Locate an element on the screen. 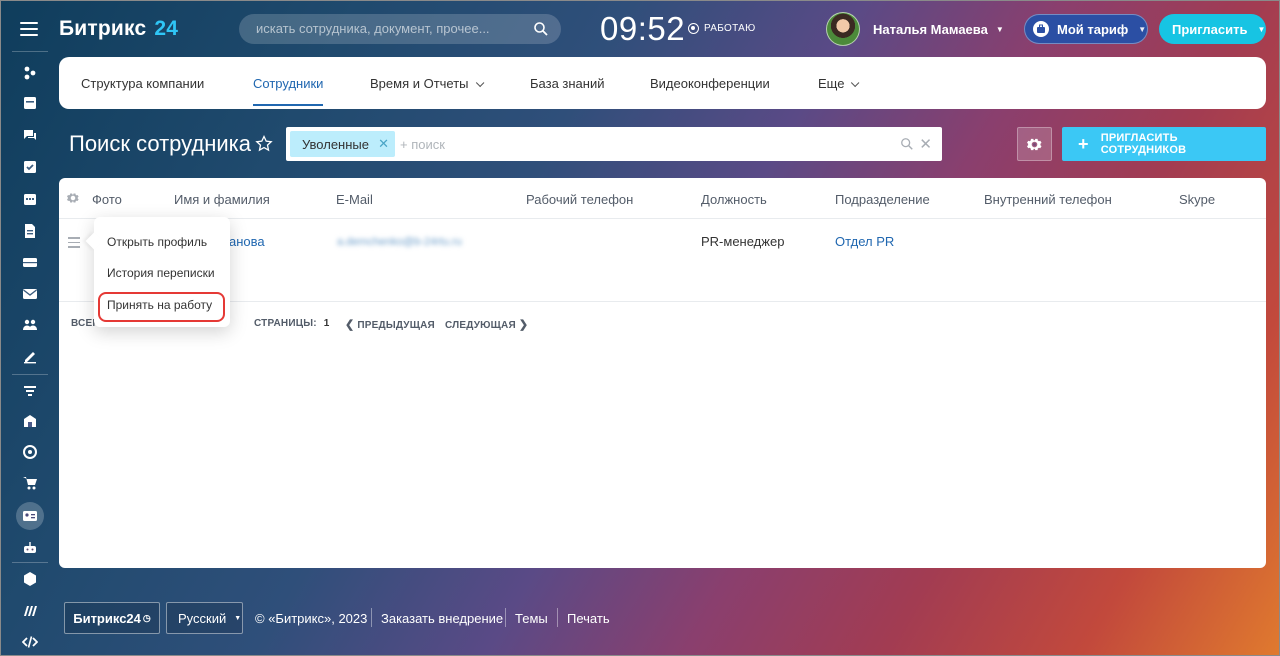  sidebar-item-employees-icon is located at coordinates (30, 516).